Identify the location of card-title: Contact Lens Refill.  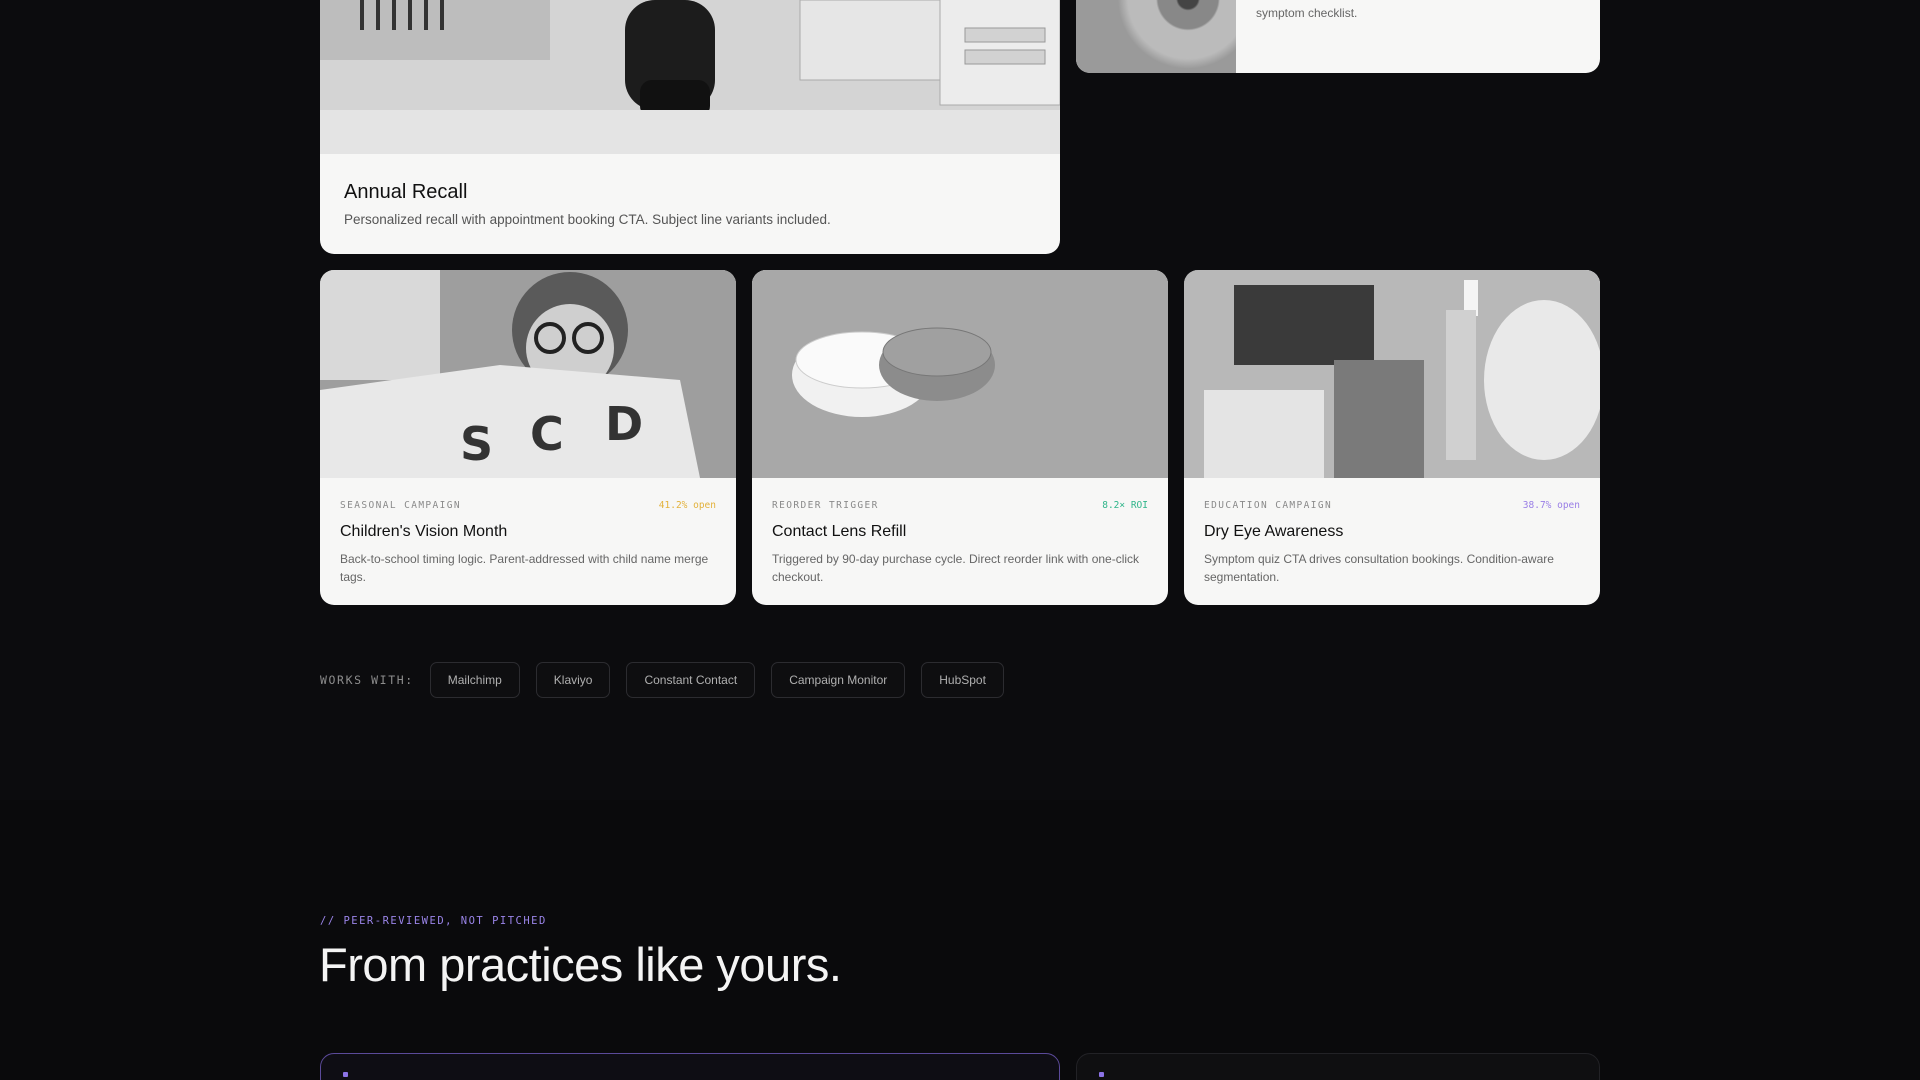
(839, 531).